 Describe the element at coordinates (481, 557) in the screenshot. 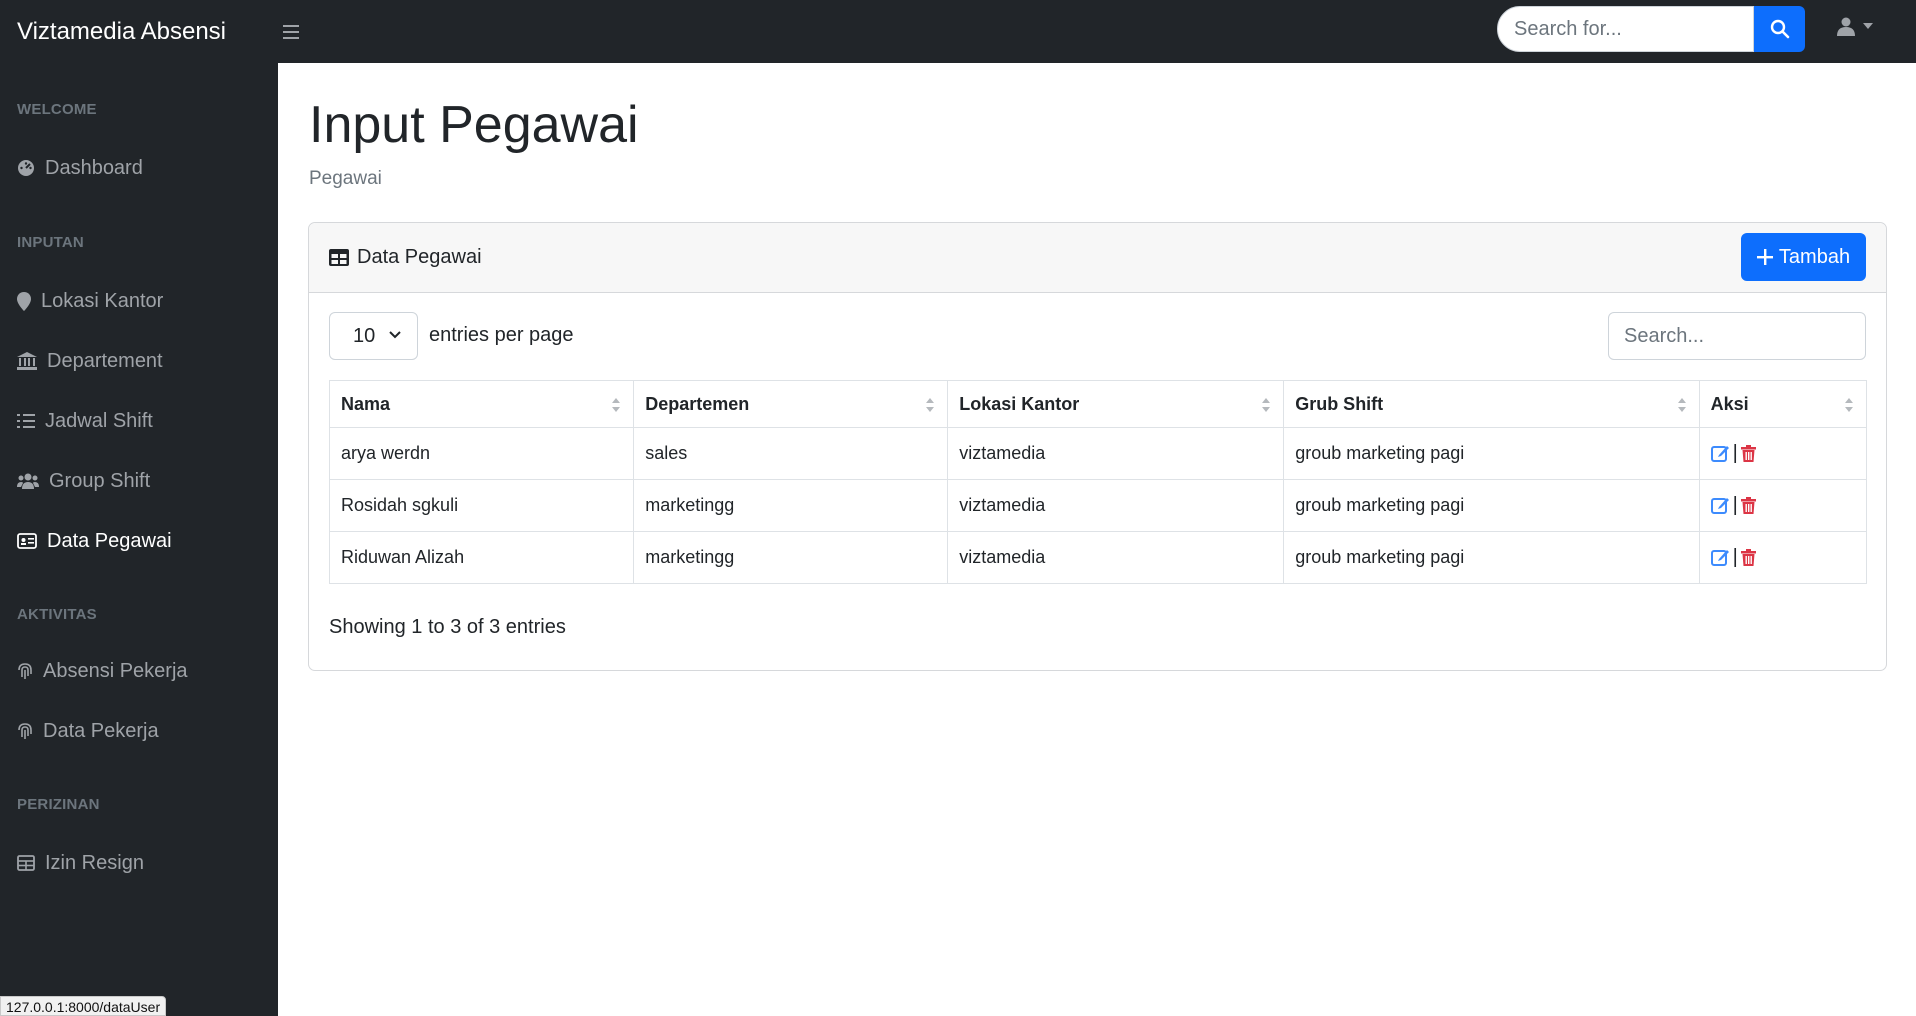

I see `cell-nama: Riduwan Alizah` at that location.